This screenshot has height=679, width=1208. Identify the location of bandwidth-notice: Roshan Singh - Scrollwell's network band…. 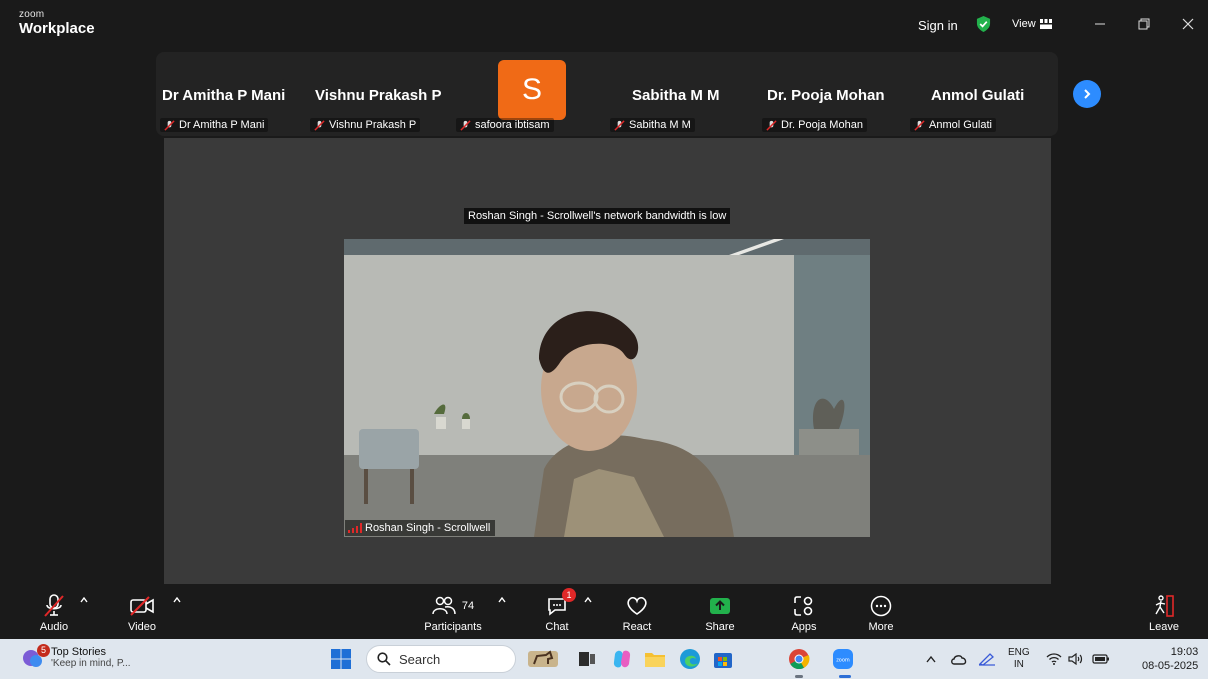
(597, 216).